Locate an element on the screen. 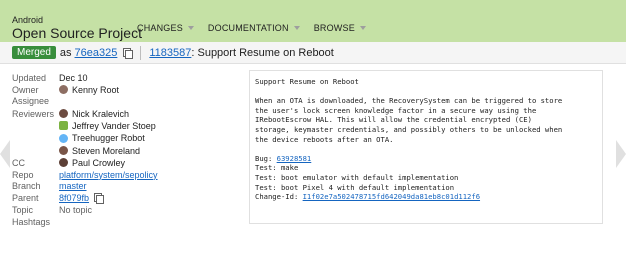 This screenshot has height=269, width=626. message-subject: Support Resume on Reboot is located at coordinates (307, 81).